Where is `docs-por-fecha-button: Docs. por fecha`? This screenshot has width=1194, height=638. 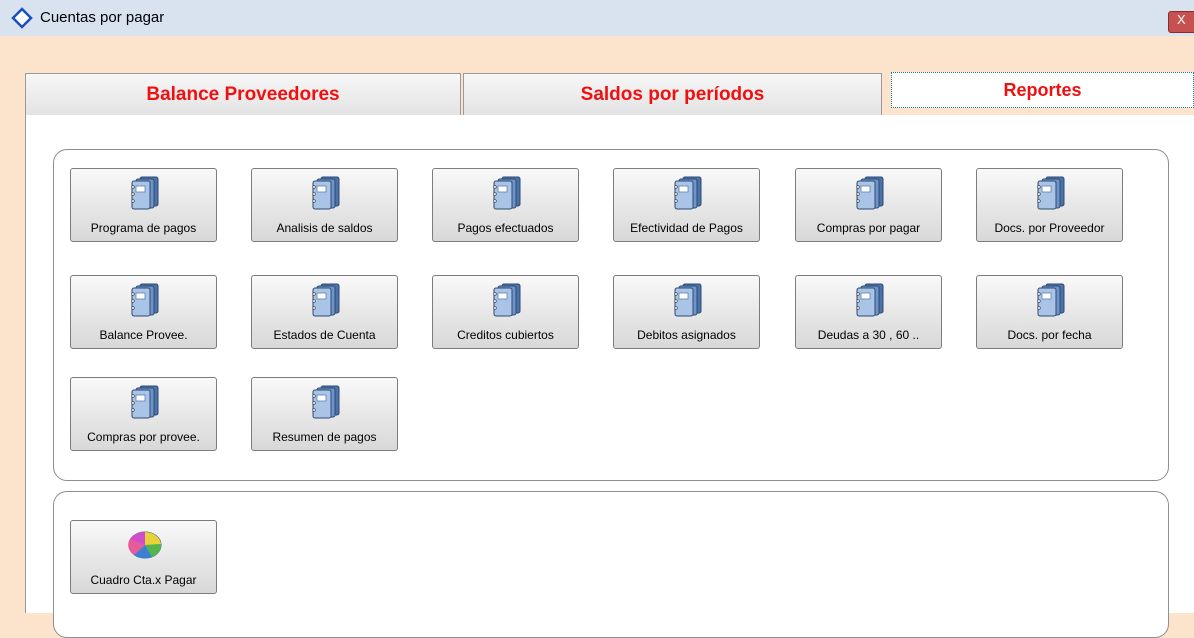
docs-por-fecha-button: Docs. por fecha is located at coordinates (1049, 312).